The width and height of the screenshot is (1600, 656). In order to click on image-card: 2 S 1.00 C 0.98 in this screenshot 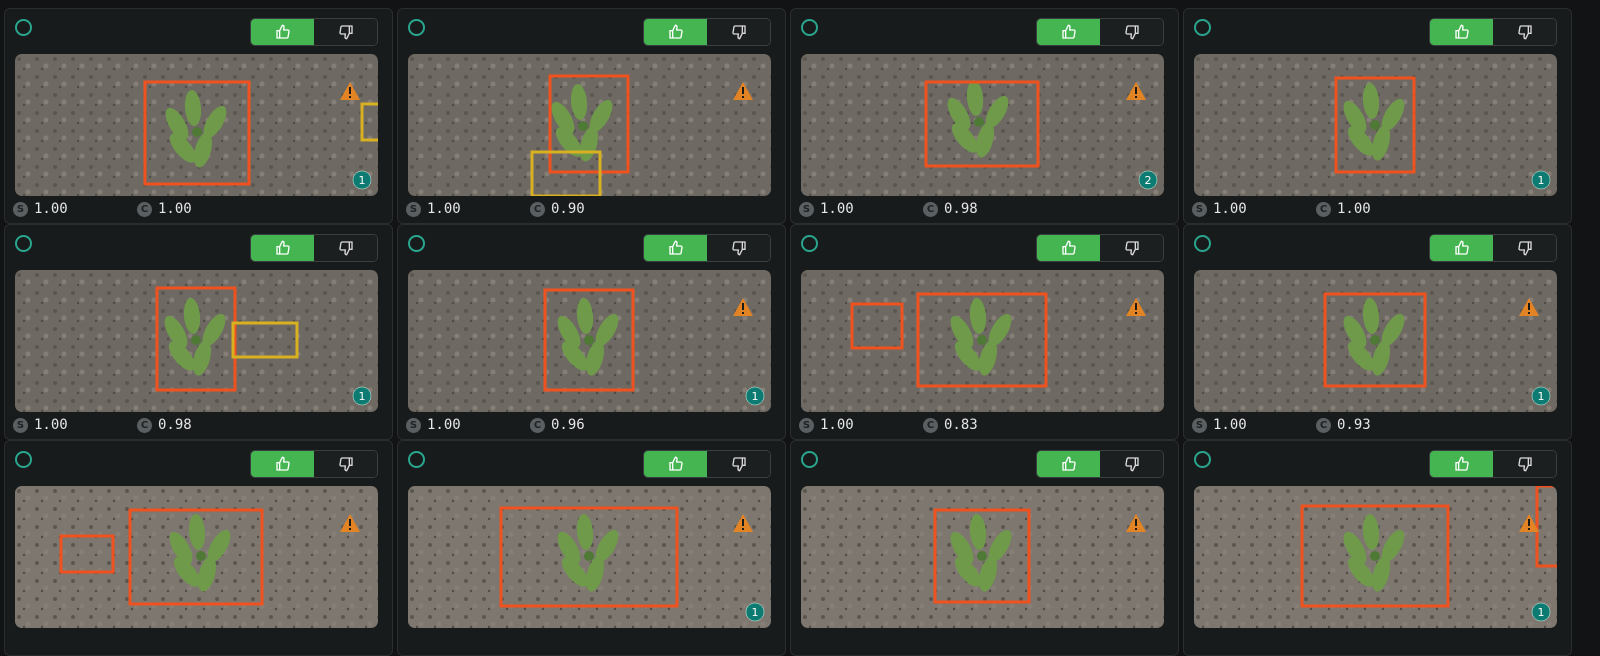, I will do `click(984, 116)`.